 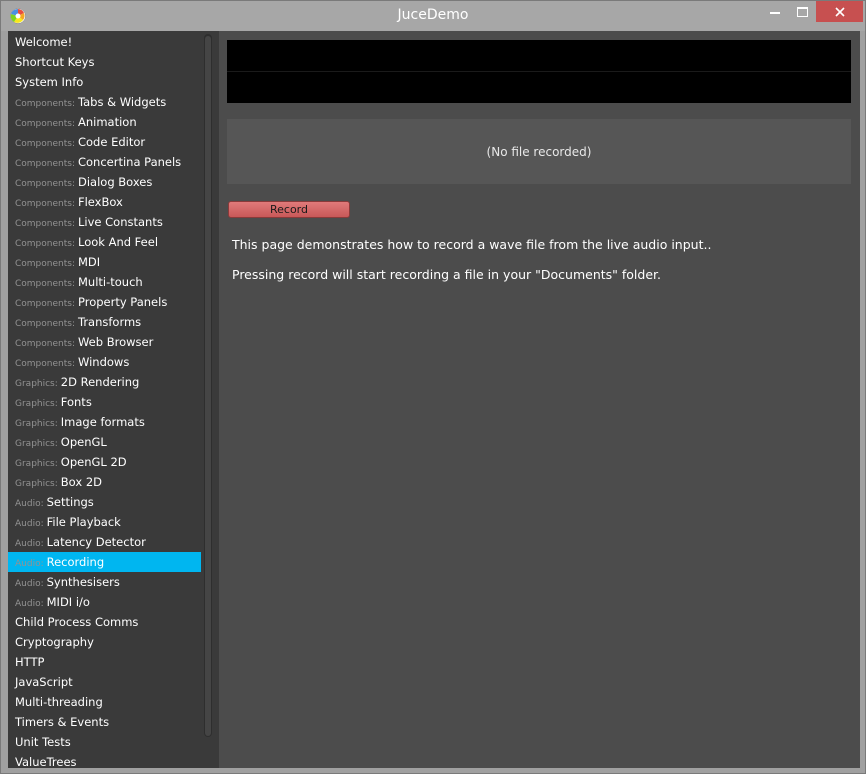 What do you see at coordinates (104, 222) in the screenshot?
I see `sidebar-item-live-constants: Components: Live Constants` at bounding box center [104, 222].